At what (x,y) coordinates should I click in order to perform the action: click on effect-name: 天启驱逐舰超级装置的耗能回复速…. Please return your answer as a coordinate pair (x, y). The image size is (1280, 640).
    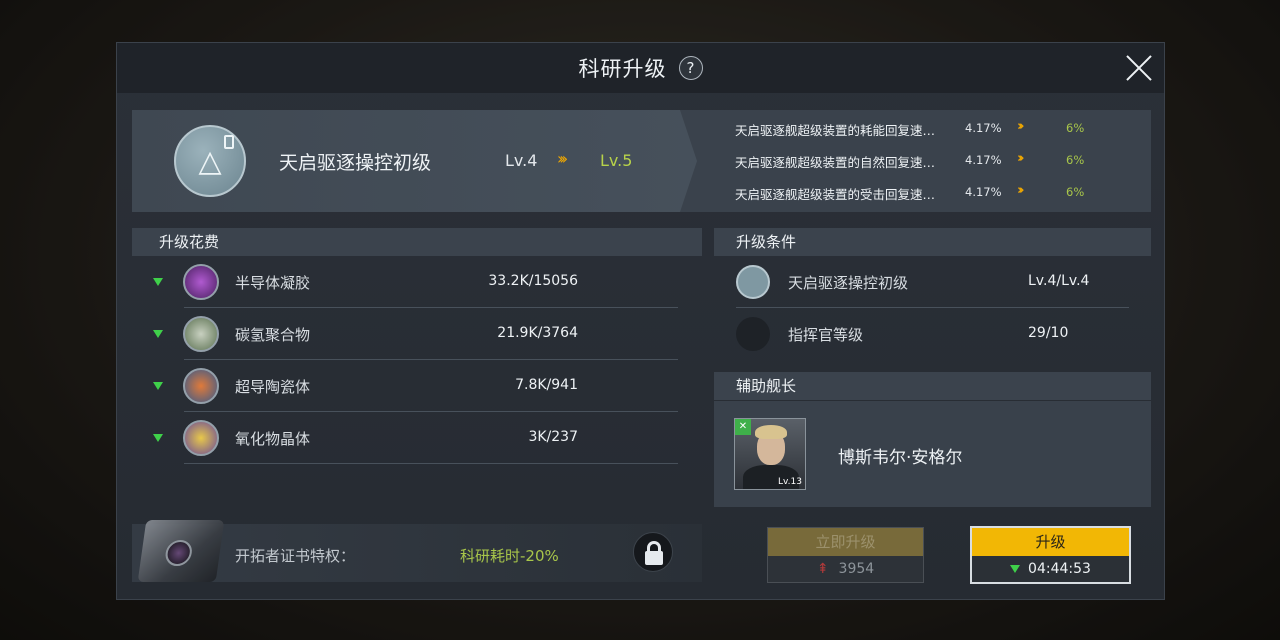
    Looking at the image, I should click on (835, 130).